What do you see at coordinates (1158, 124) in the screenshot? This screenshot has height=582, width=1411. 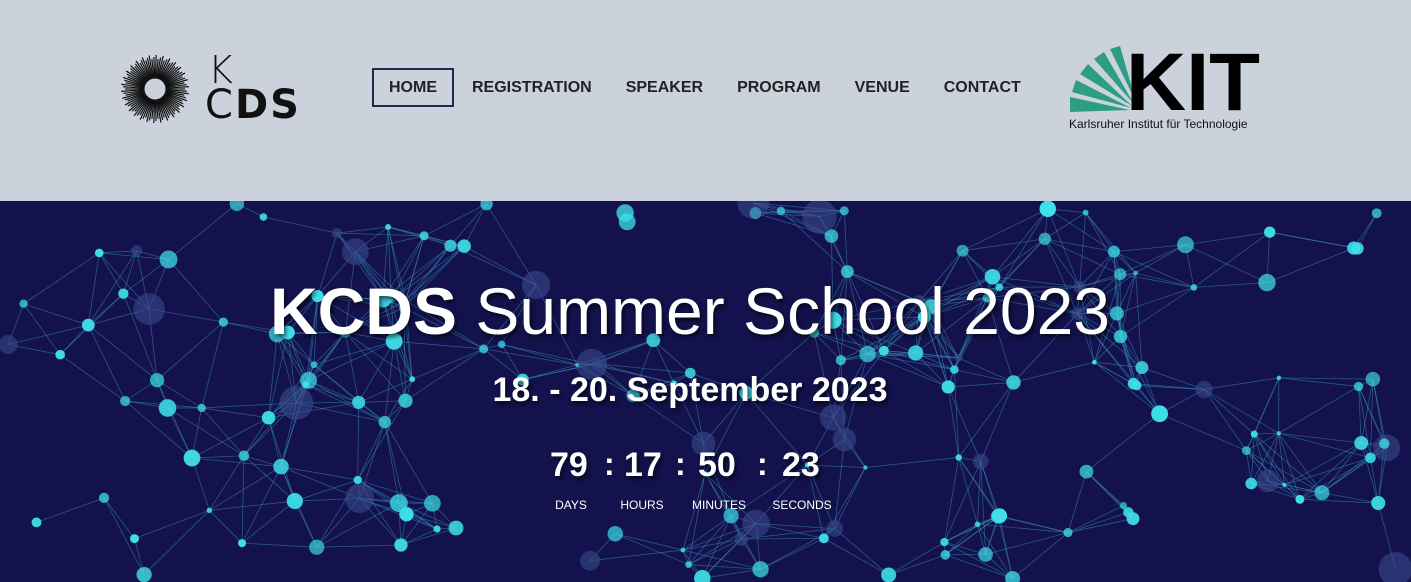 I see `kit-subtitle: Karlsruher Institut für Technologie` at bounding box center [1158, 124].